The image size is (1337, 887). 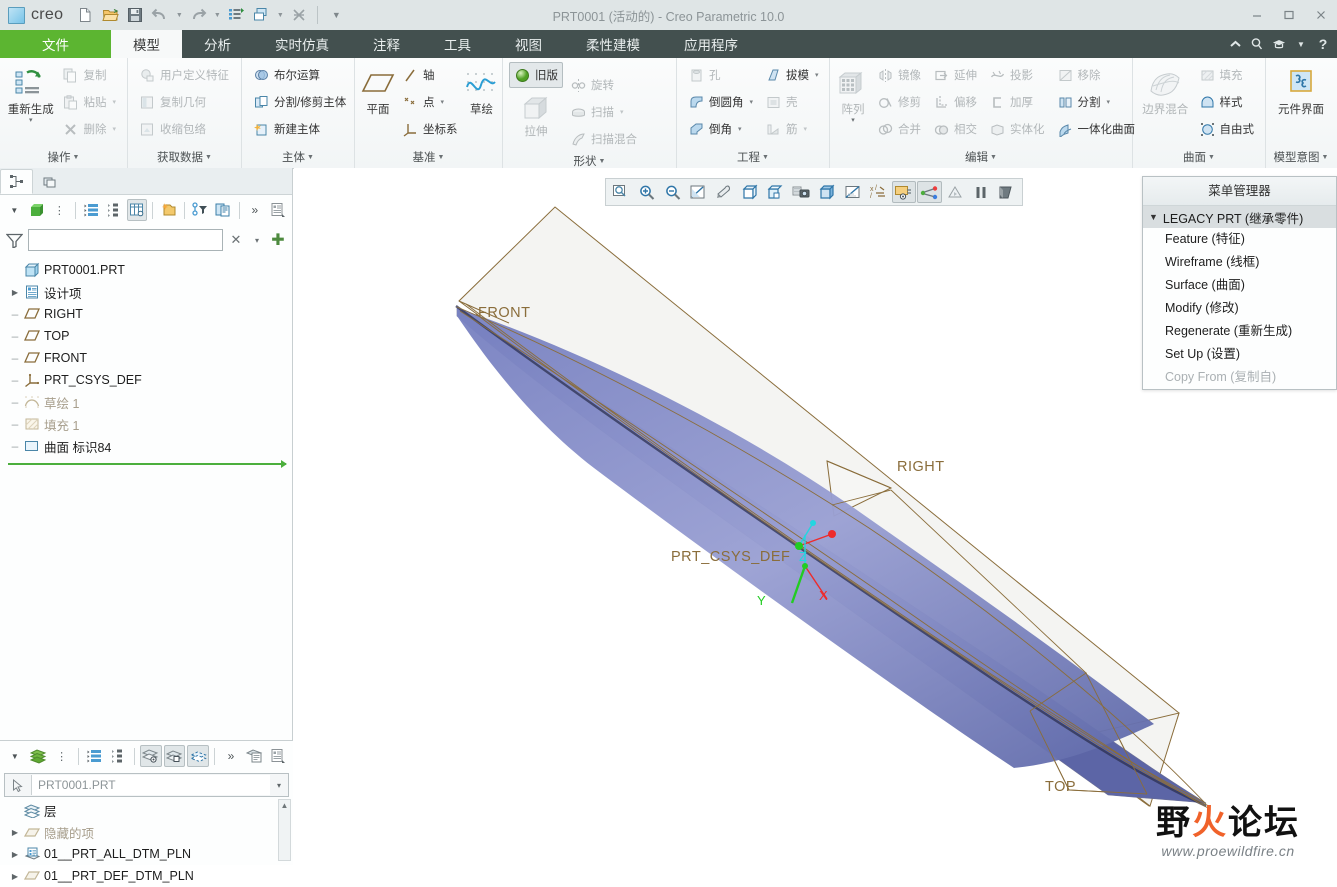 I want to click on minimize-button, so click(x=1257, y=15).